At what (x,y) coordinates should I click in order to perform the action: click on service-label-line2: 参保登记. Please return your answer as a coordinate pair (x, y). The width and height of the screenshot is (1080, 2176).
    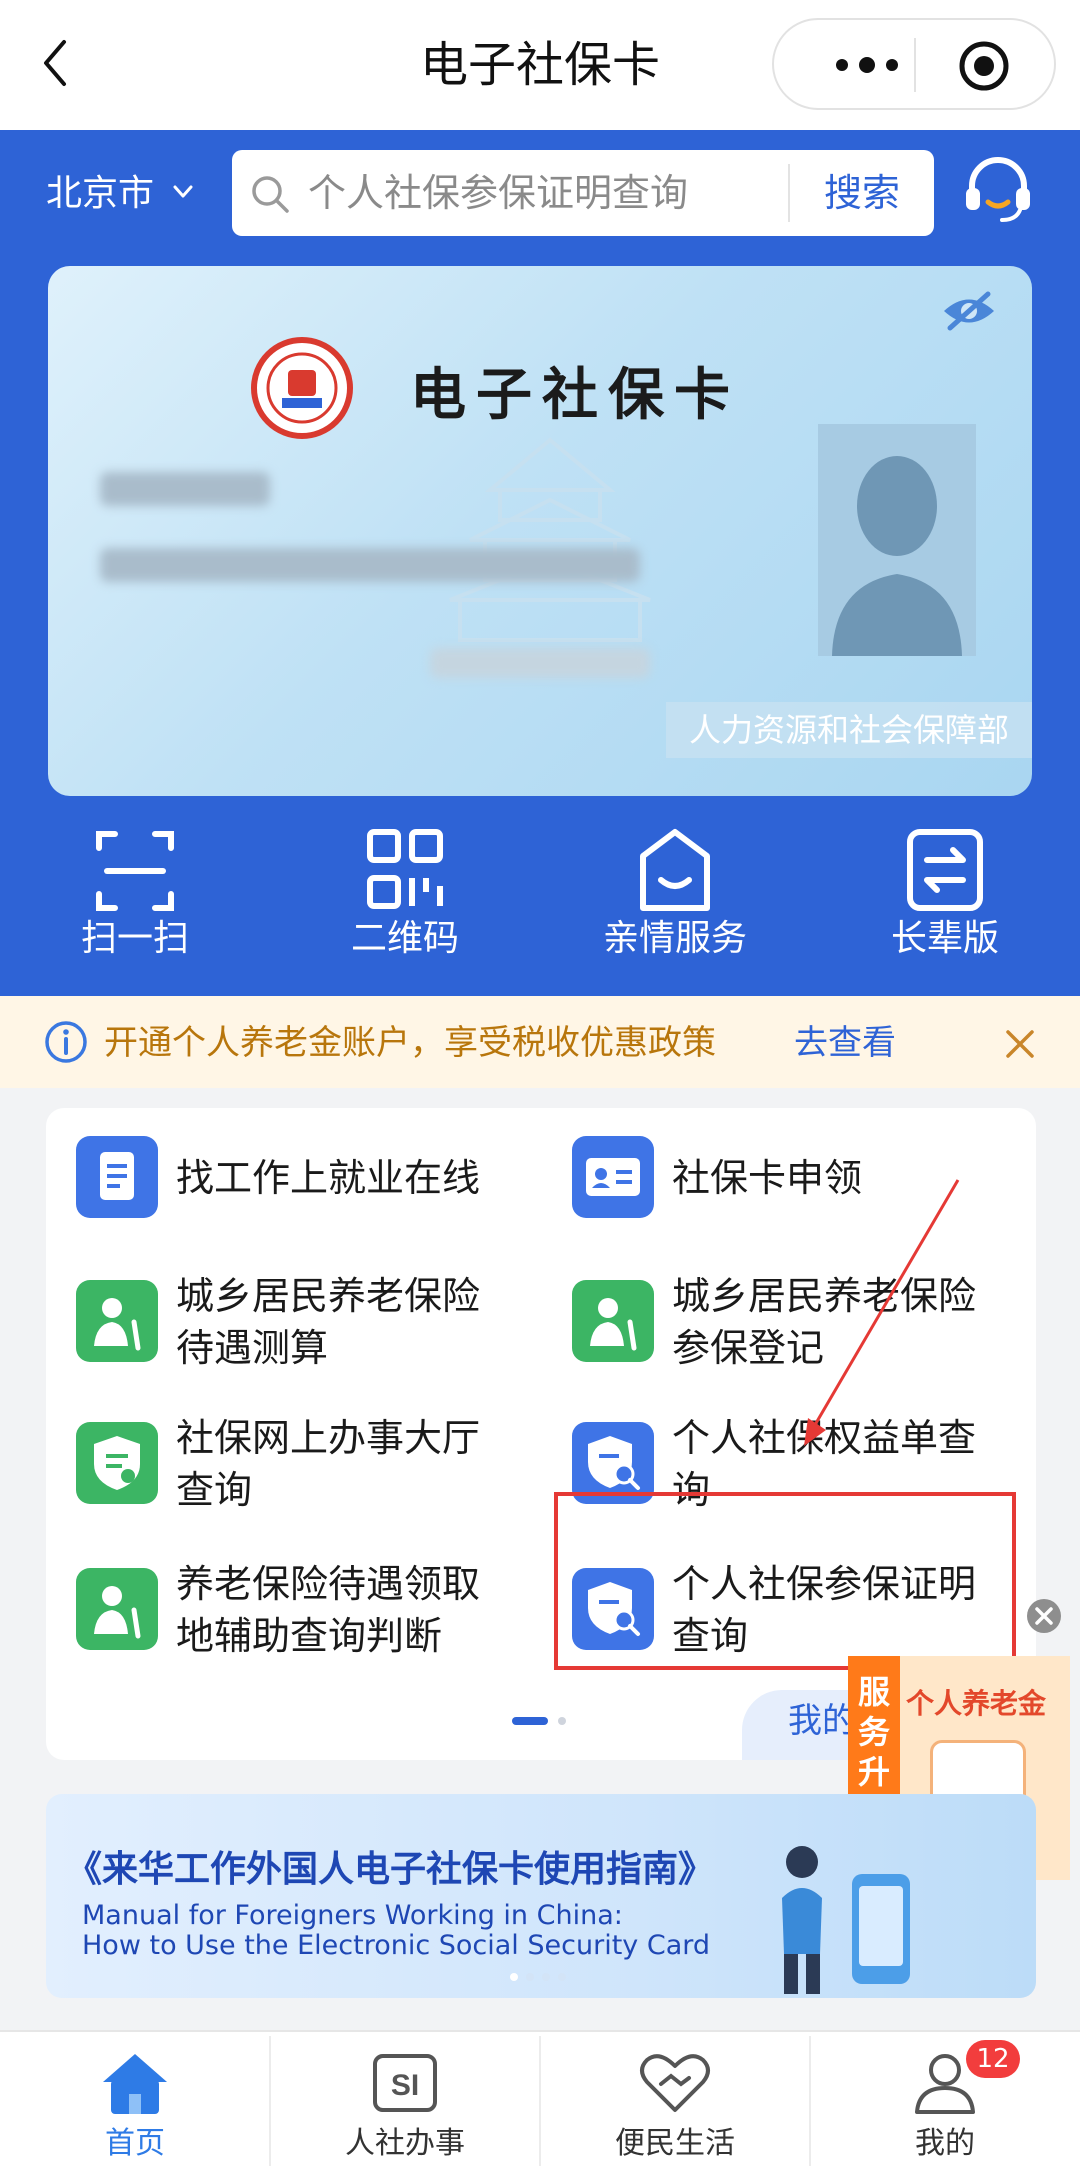
    Looking at the image, I should click on (748, 1348).